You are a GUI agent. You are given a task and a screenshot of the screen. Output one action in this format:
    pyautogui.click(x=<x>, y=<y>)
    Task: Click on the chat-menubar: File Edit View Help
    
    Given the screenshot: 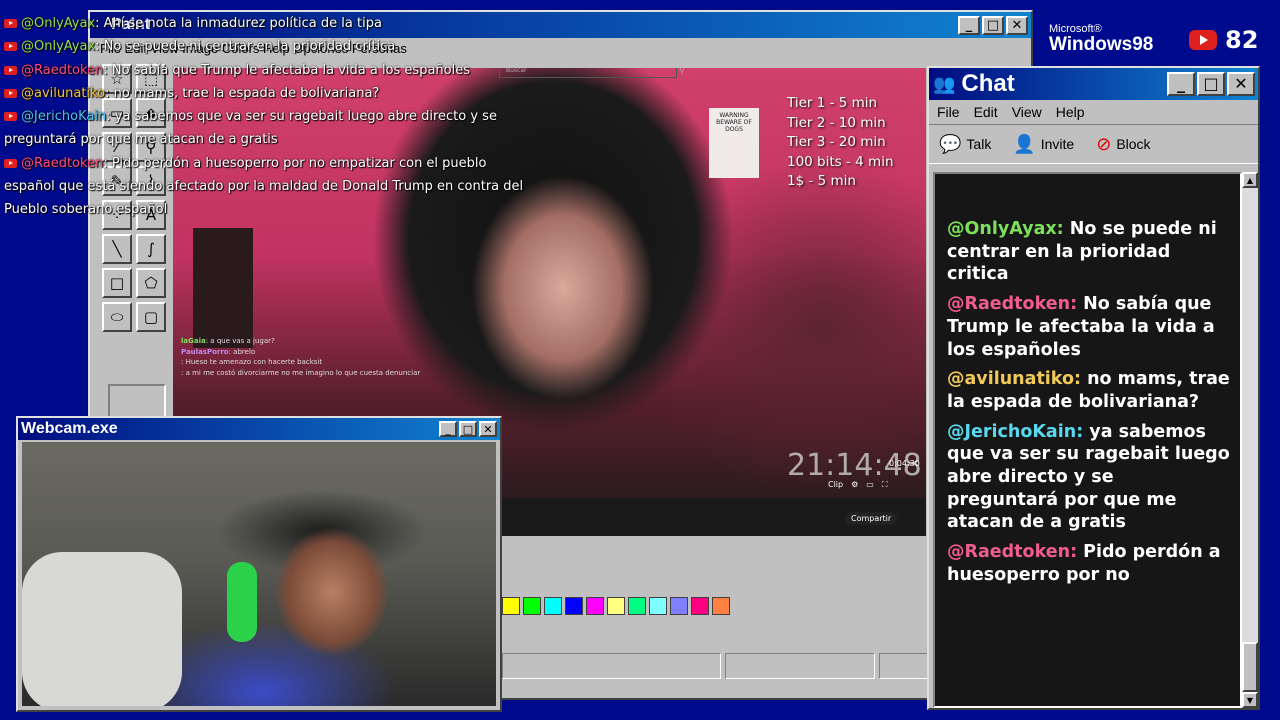 What is the action you would take?
    pyautogui.click(x=1093, y=112)
    